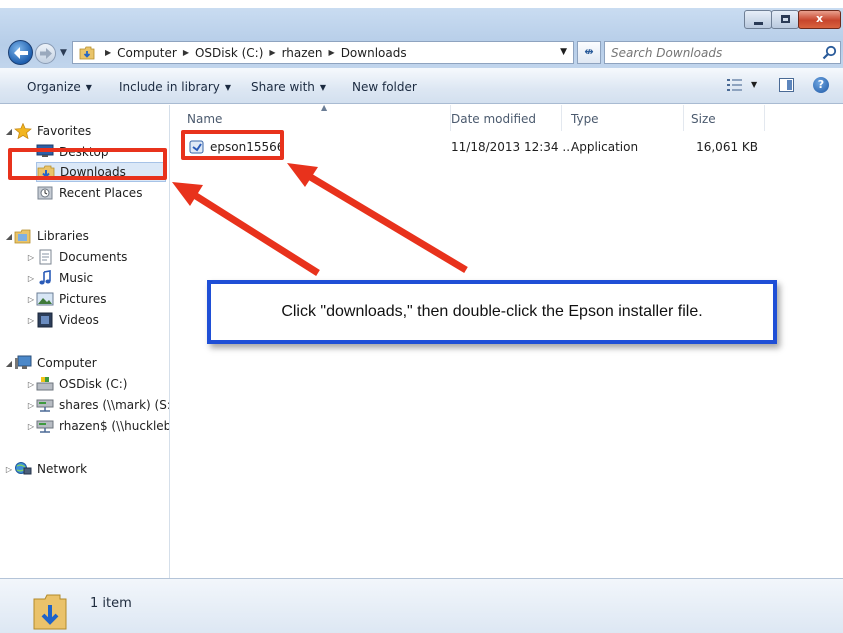 The image size is (843, 633). Describe the element at coordinates (377, 218) in the screenshot. I see `arrow-to-file` at that location.